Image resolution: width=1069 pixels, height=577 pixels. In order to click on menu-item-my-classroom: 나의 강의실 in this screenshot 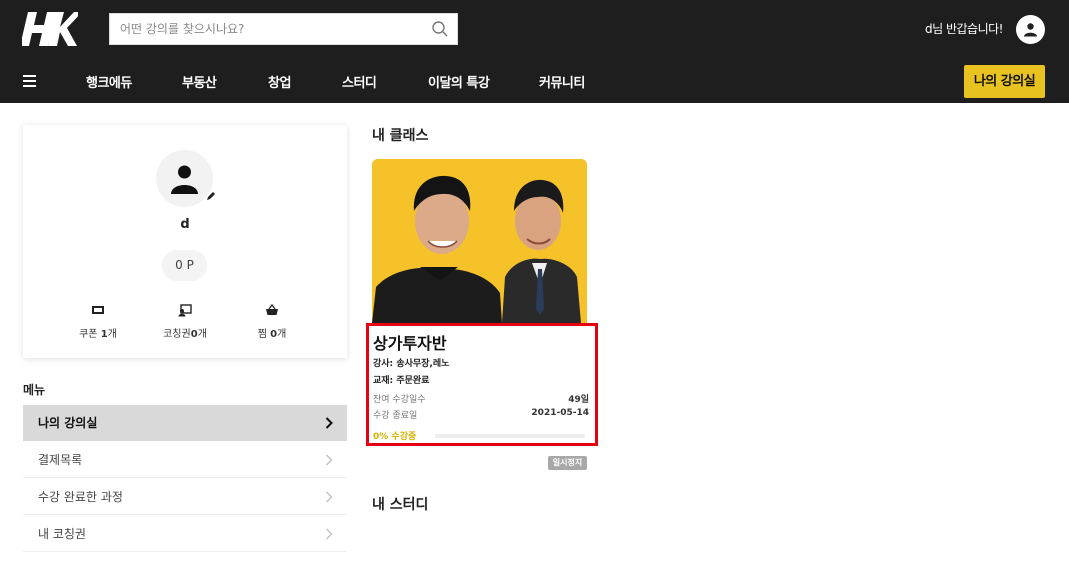, I will do `click(185, 423)`.